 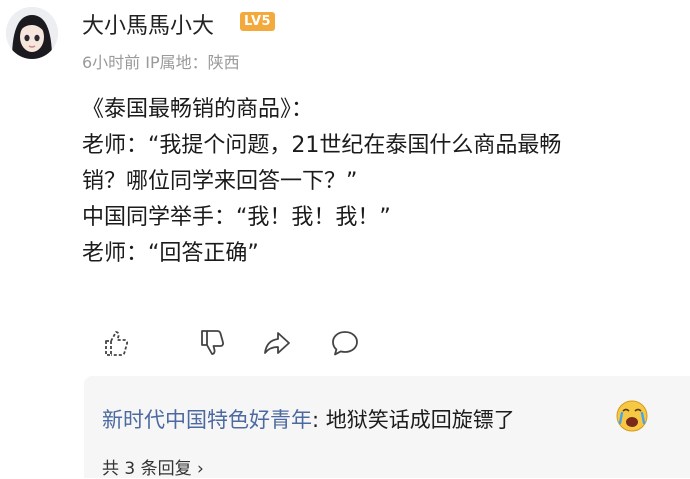 What do you see at coordinates (170, 253) in the screenshot?
I see `post-line: 老师：“回答正确”` at bounding box center [170, 253].